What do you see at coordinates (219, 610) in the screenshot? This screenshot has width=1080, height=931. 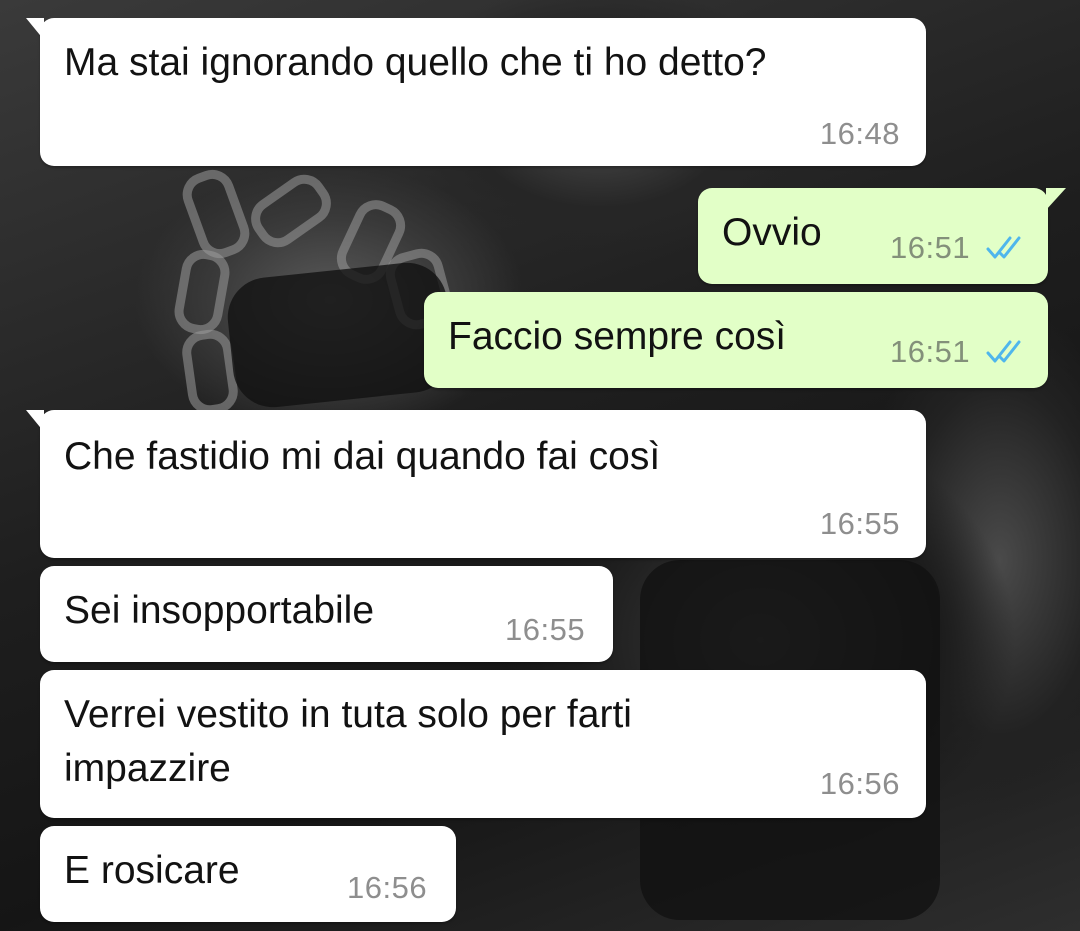 I see `message-text: Sei insopportabile` at bounding box center [219, 610].